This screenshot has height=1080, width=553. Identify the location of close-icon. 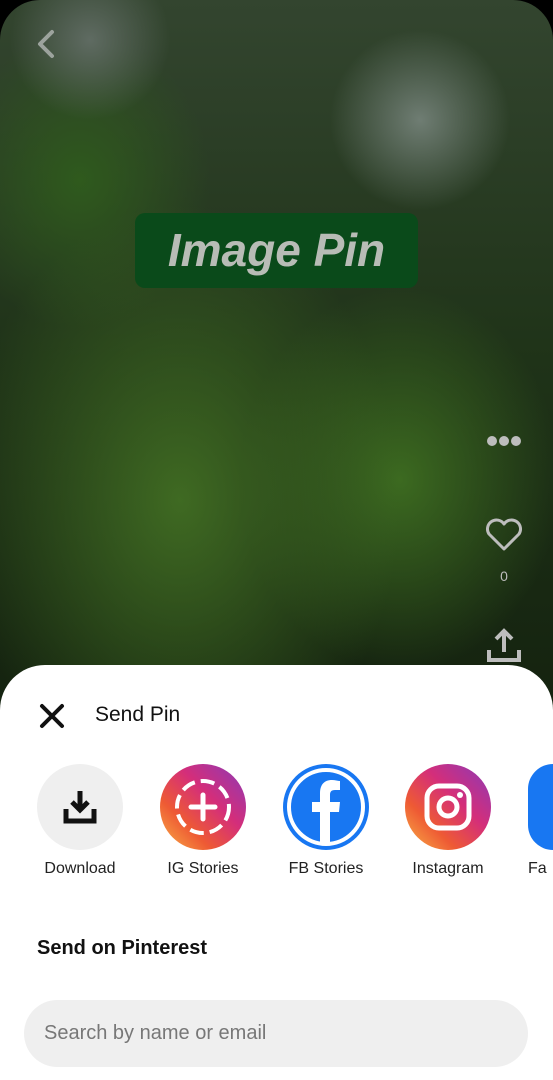
(52, 716).